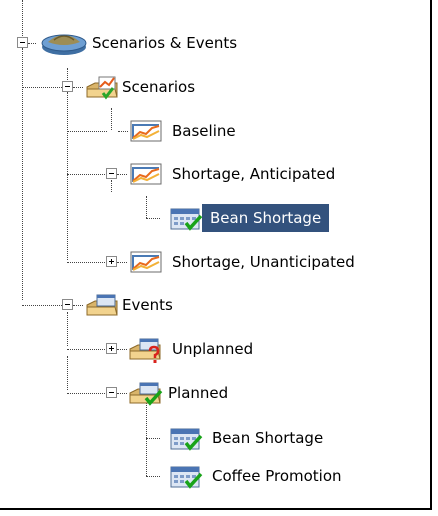 The height and width of the screenshot is (516, 438). Describe the element at coordinates (213, 349) in the screenshot. I see `tree-node-label: Unplanned` at that location.